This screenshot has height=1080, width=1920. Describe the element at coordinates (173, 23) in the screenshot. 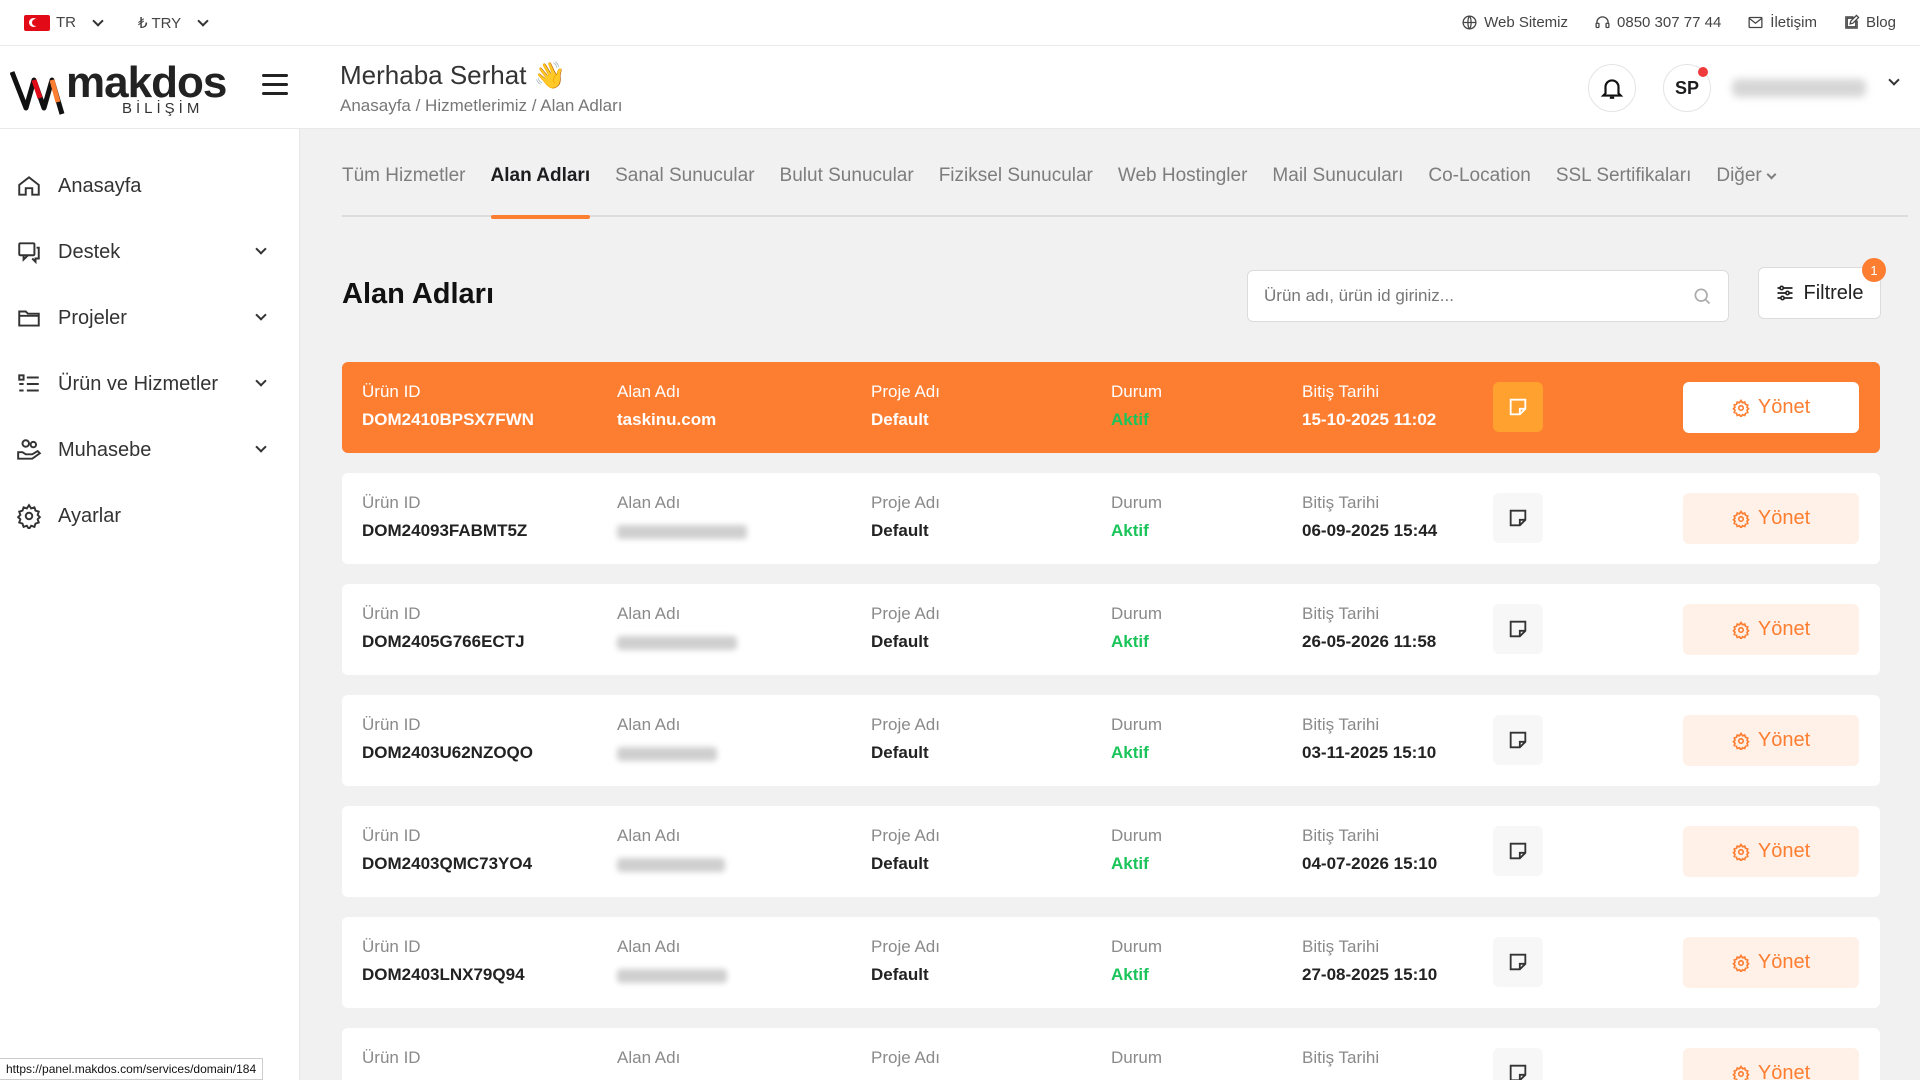

I see `currency-selector: ₺ TRY` at that location.